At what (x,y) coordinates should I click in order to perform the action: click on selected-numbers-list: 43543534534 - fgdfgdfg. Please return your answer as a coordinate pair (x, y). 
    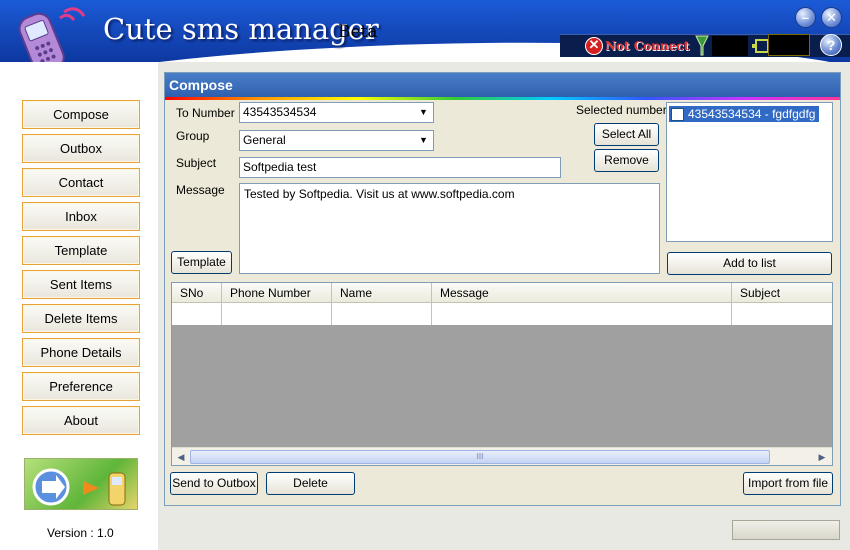
    Looking at the image, I should click on (749, 172).